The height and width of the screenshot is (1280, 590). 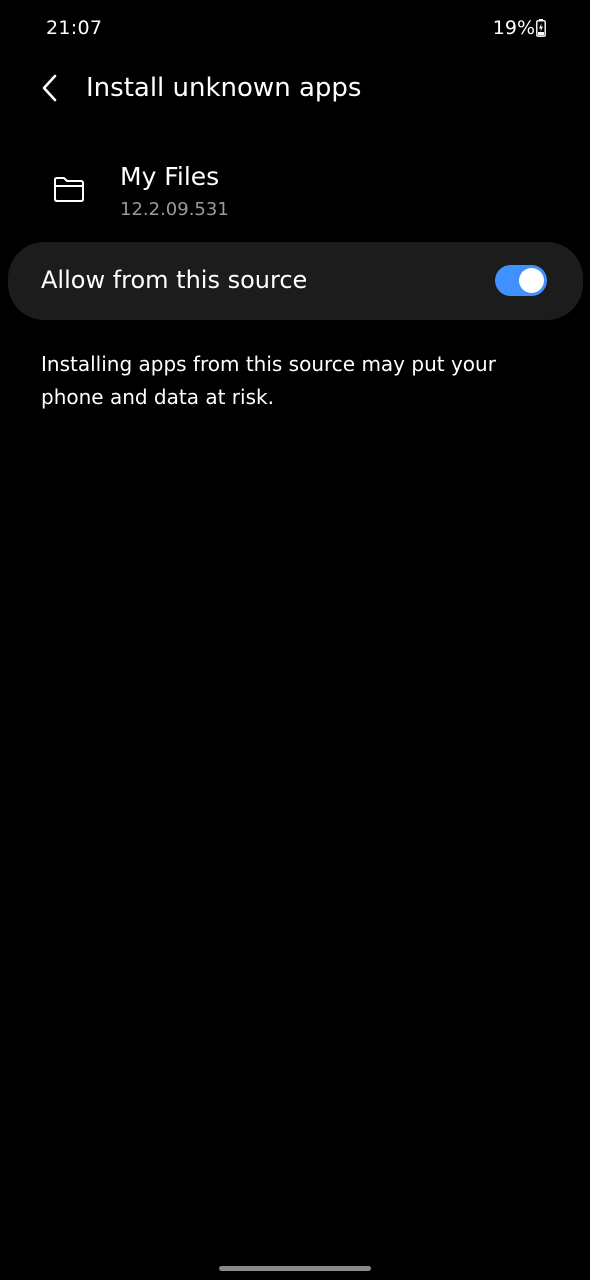 What do you see at coordinates (541, 28) in the screenshot?
I see `battery-charging-icon` at bounding box center [541, 28].